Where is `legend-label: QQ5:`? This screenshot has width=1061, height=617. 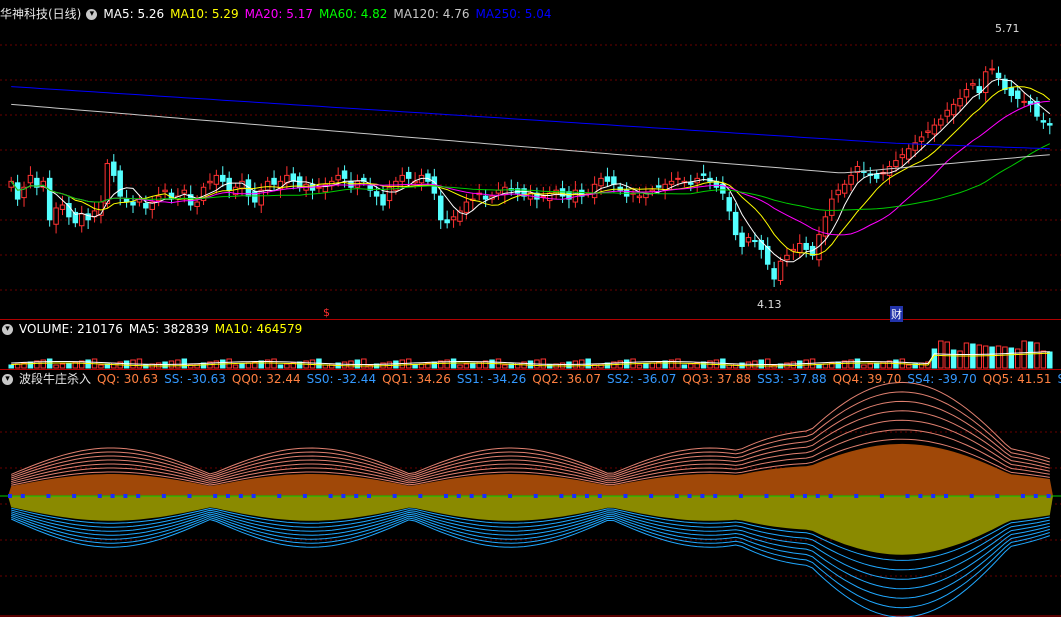
legend-label: QQ5: is located at coordinates (1000, 379).